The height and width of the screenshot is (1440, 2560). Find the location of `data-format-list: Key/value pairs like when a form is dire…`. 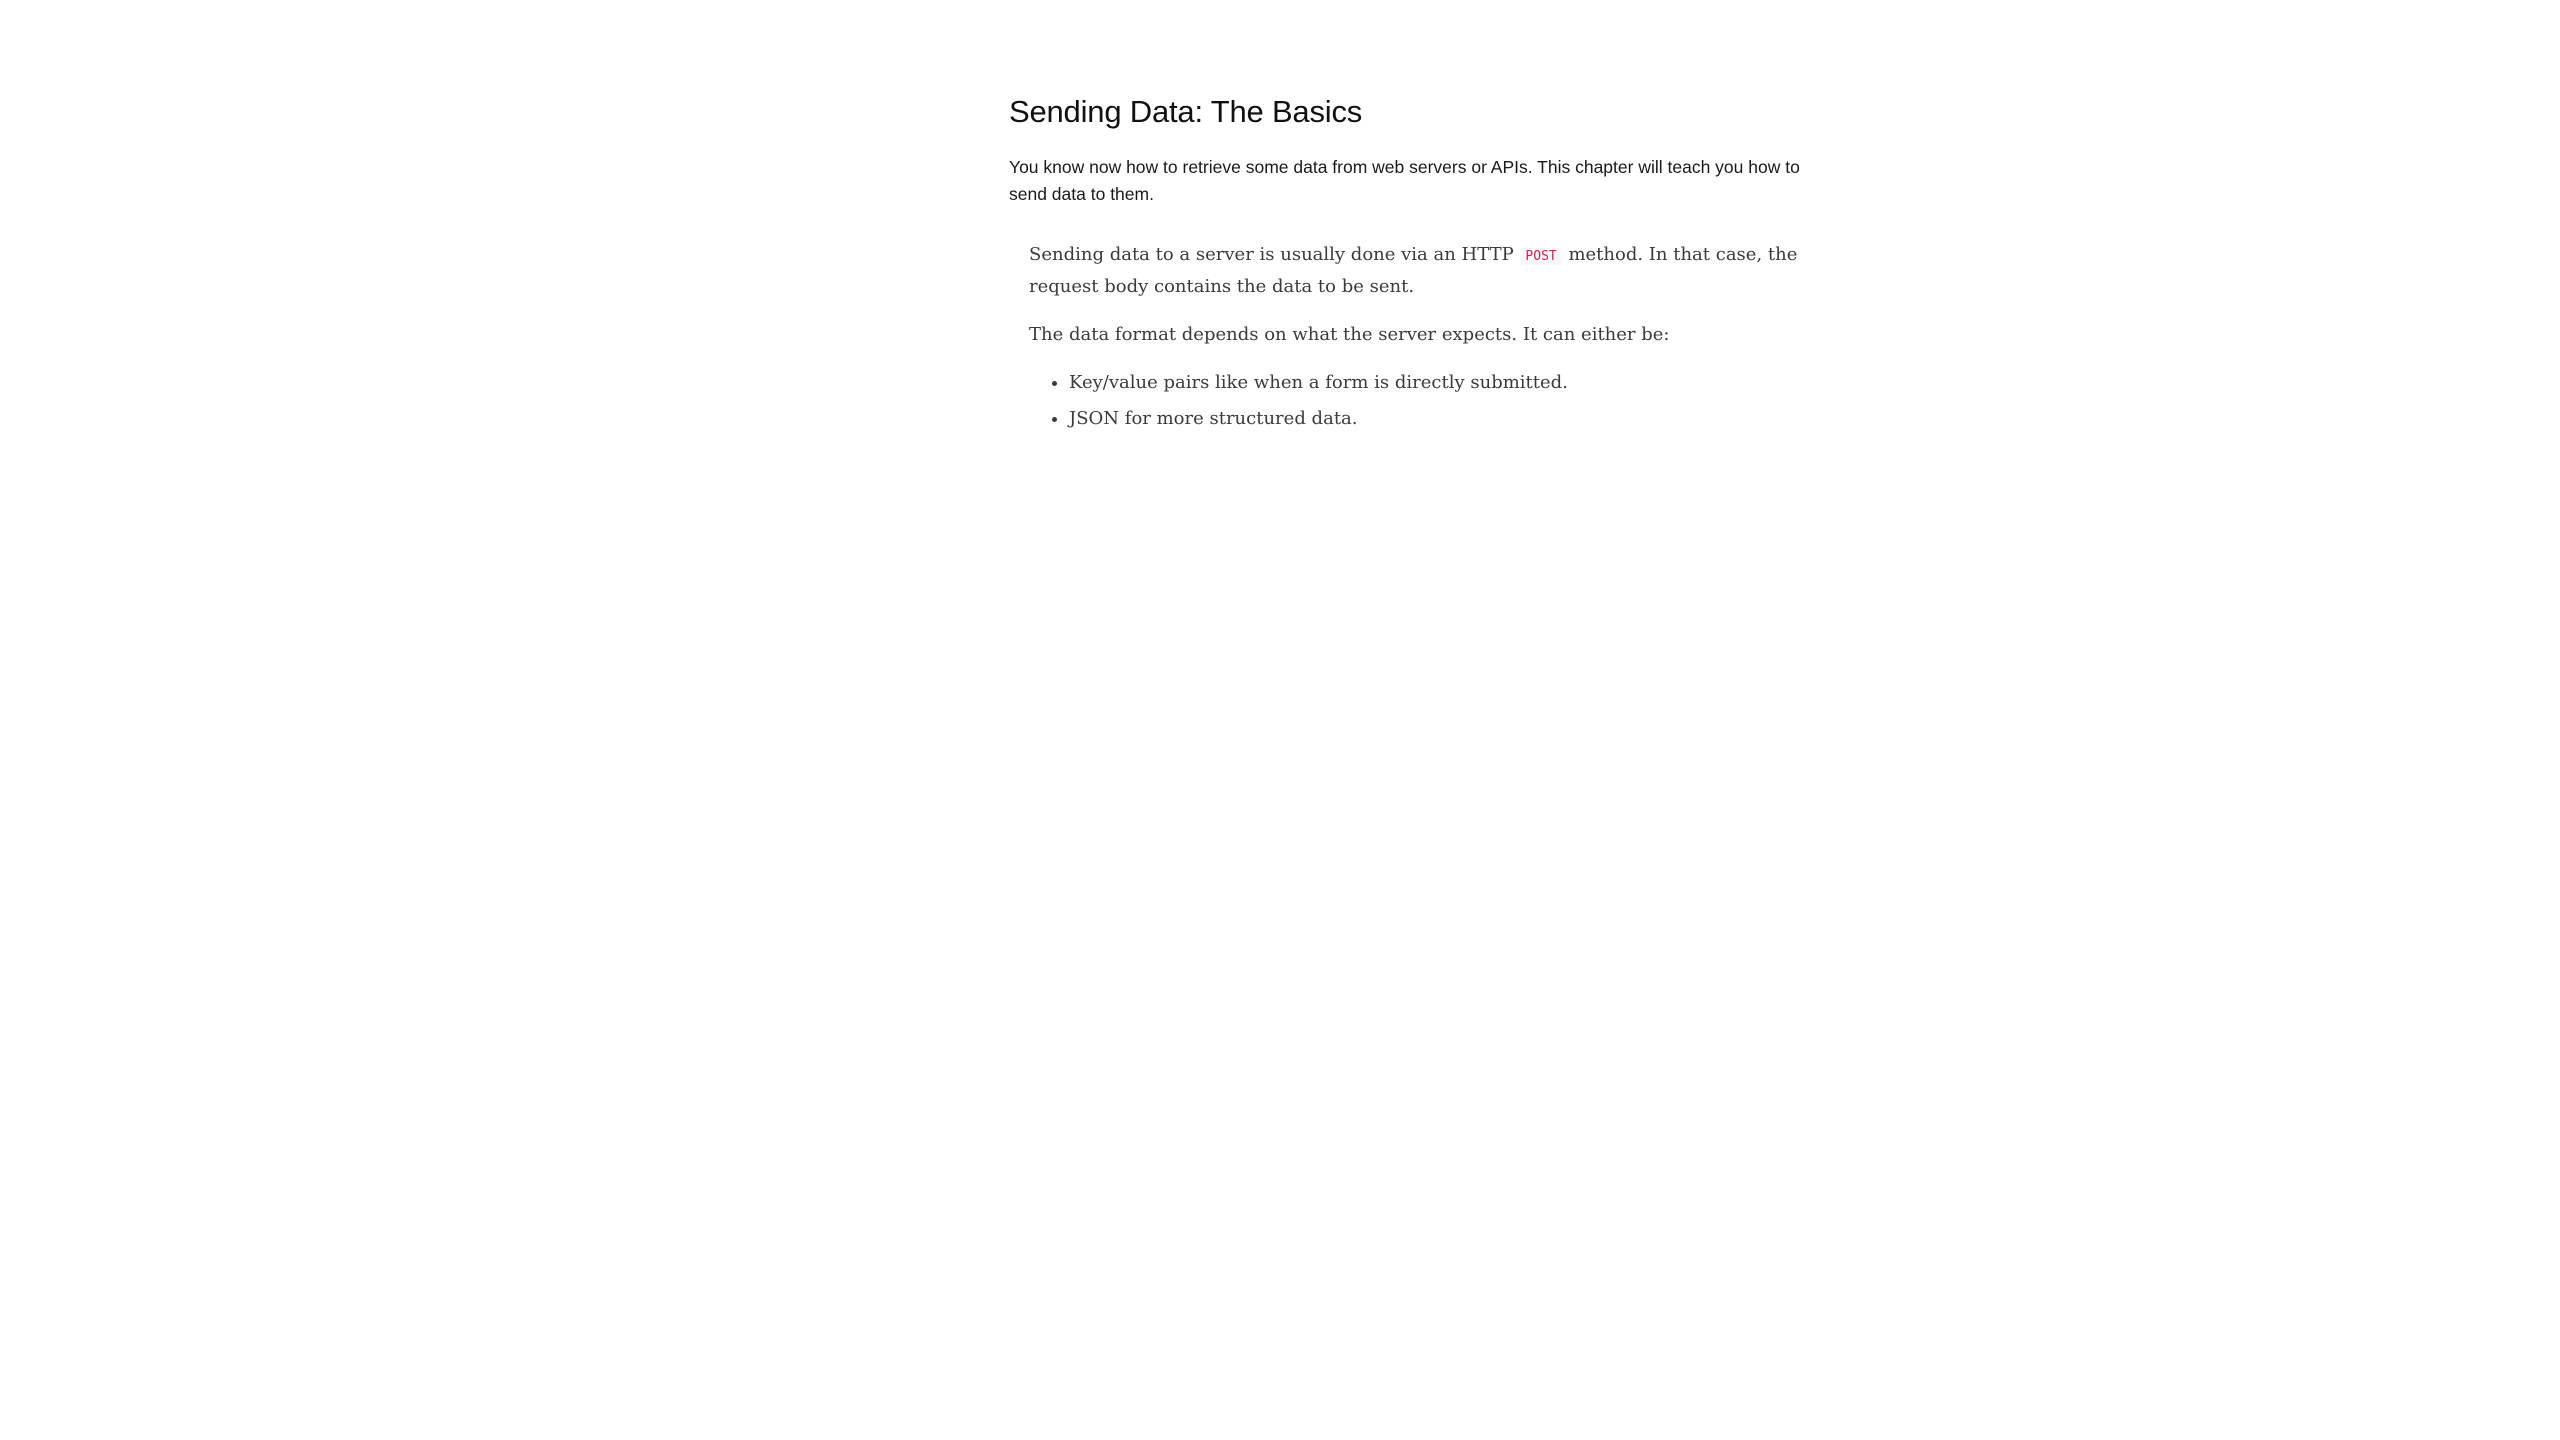

data-format-list: Key/value pairs like when a form is dire… is located at coordinates (1424, 401).